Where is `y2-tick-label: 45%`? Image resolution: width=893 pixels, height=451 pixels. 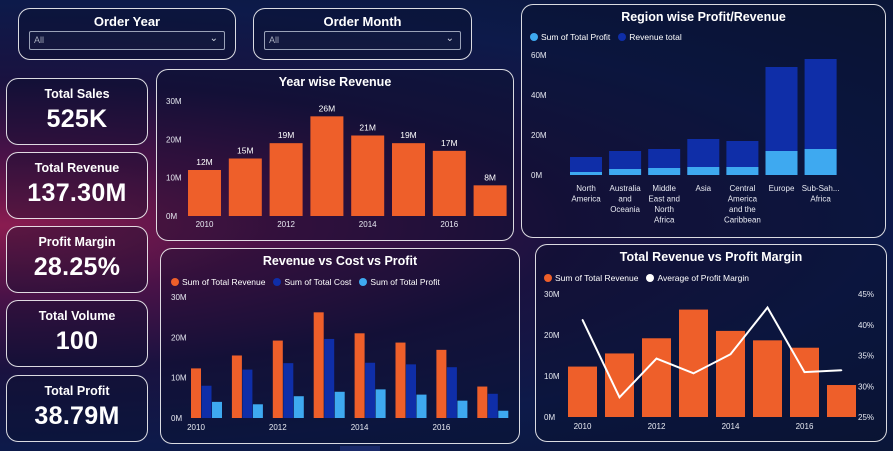 y2-tick-label: 45% is located at coordinates (866, 294).